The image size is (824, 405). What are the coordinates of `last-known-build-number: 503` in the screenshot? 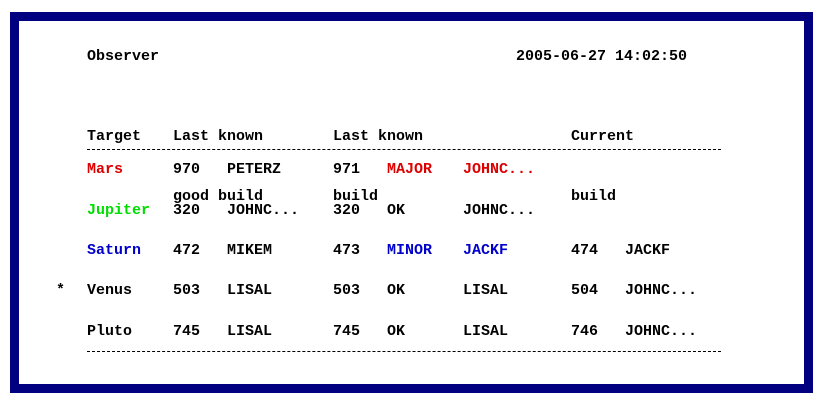 It's located at (347, 290).